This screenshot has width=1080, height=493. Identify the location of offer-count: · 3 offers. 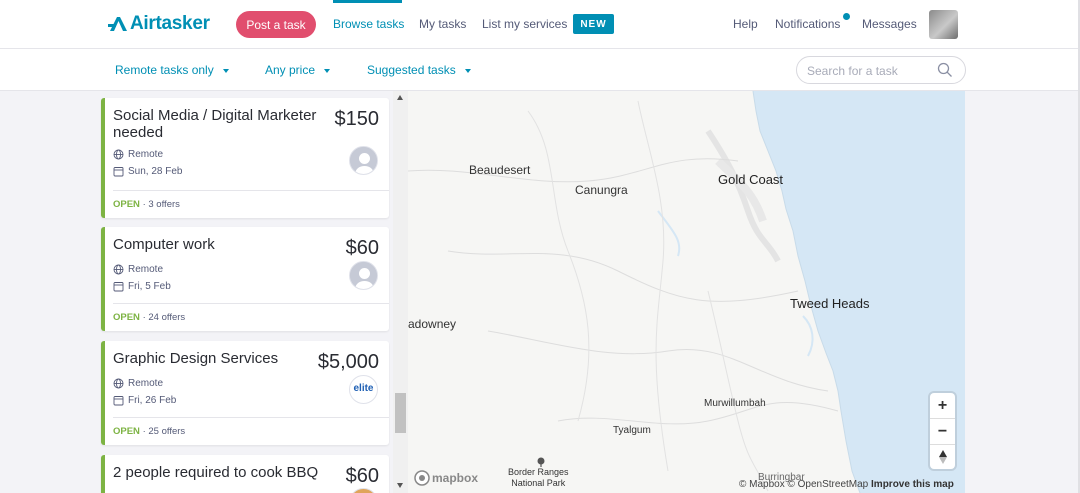
(159, 204).